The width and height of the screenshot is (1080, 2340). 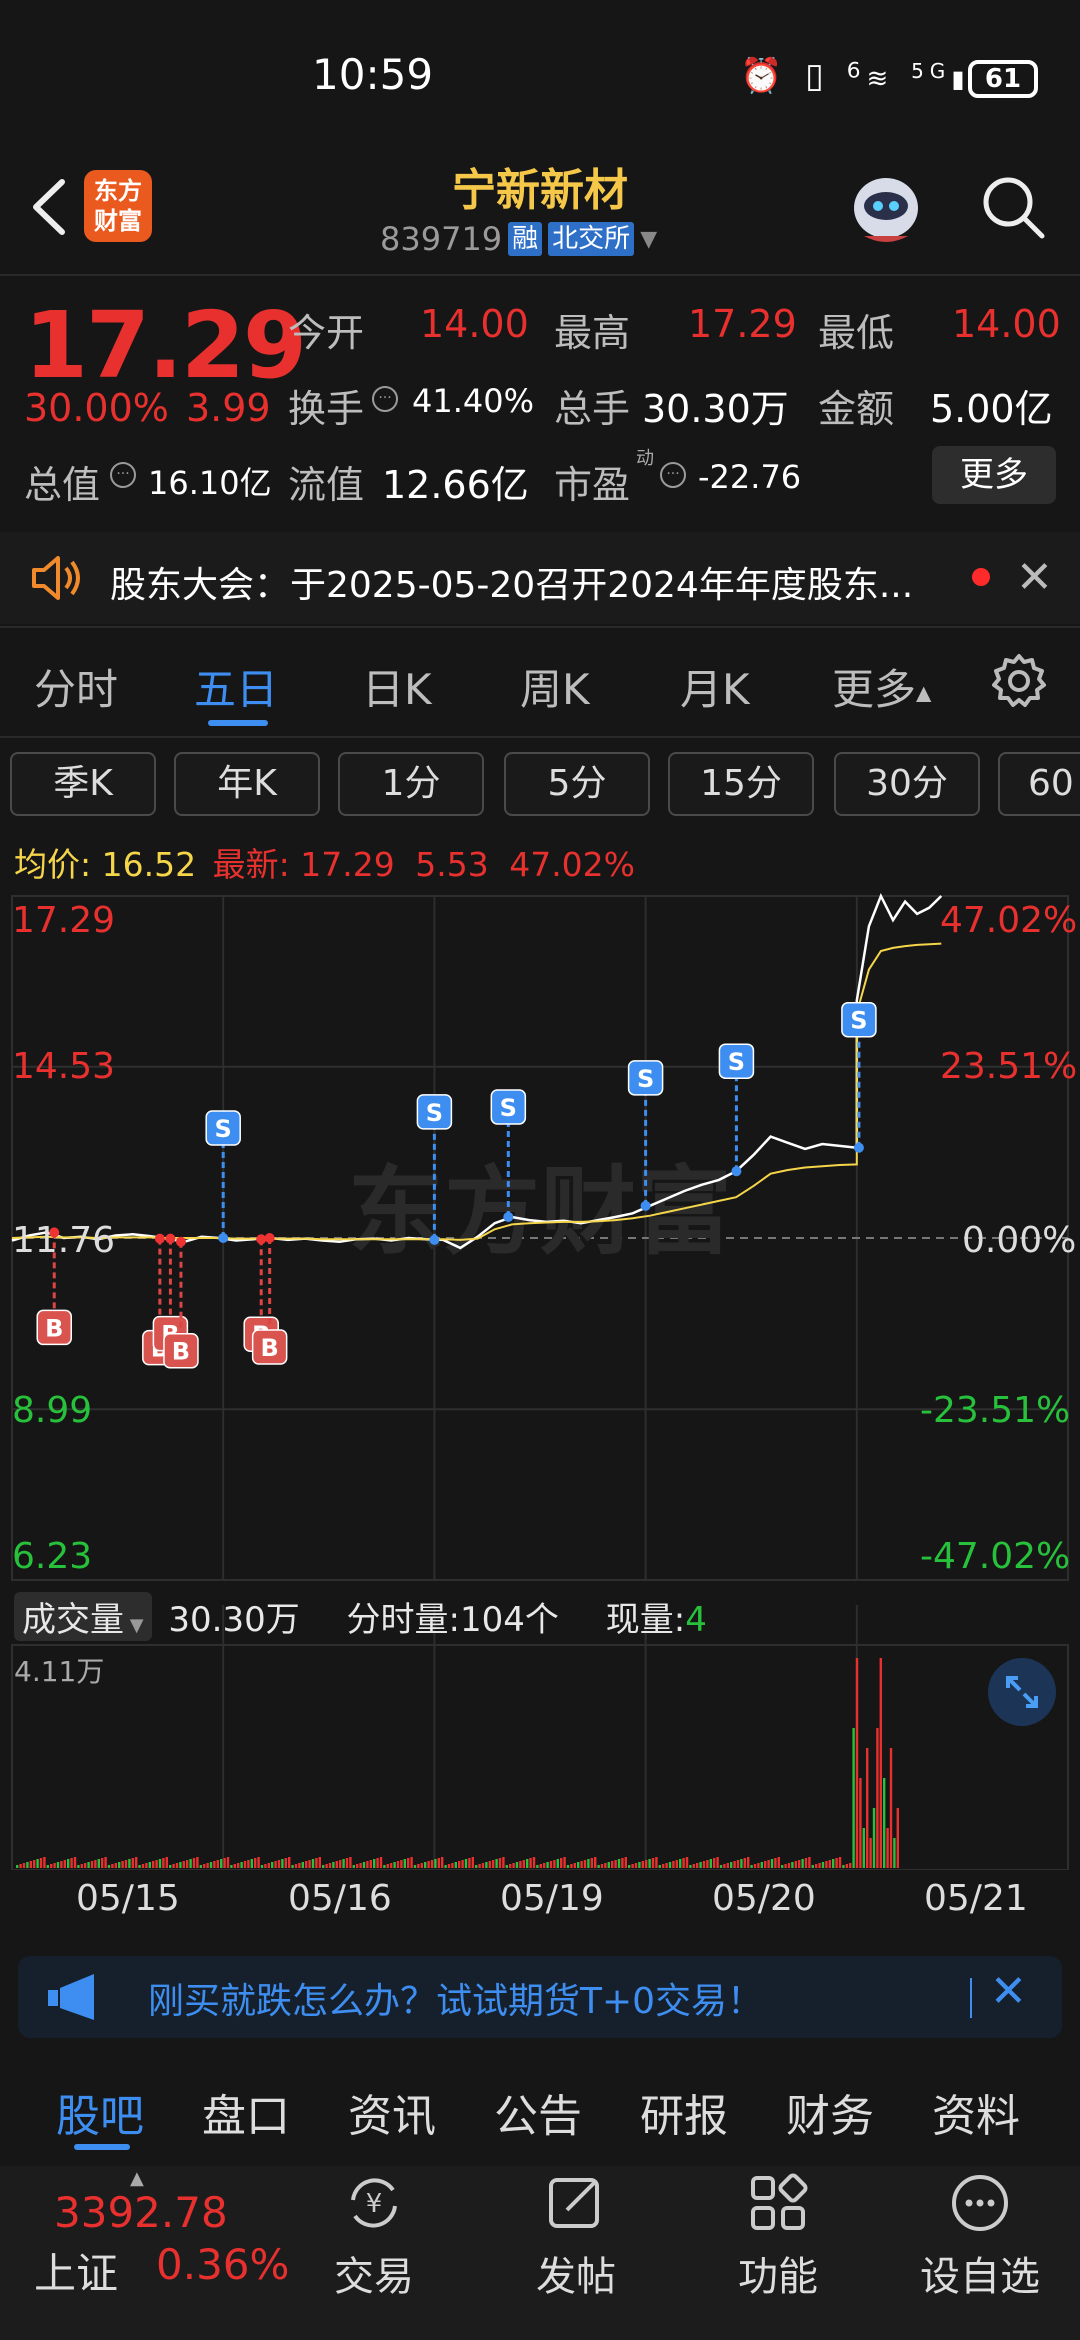 I want to click on status-time: 10:59, so click(x=373, y=74).